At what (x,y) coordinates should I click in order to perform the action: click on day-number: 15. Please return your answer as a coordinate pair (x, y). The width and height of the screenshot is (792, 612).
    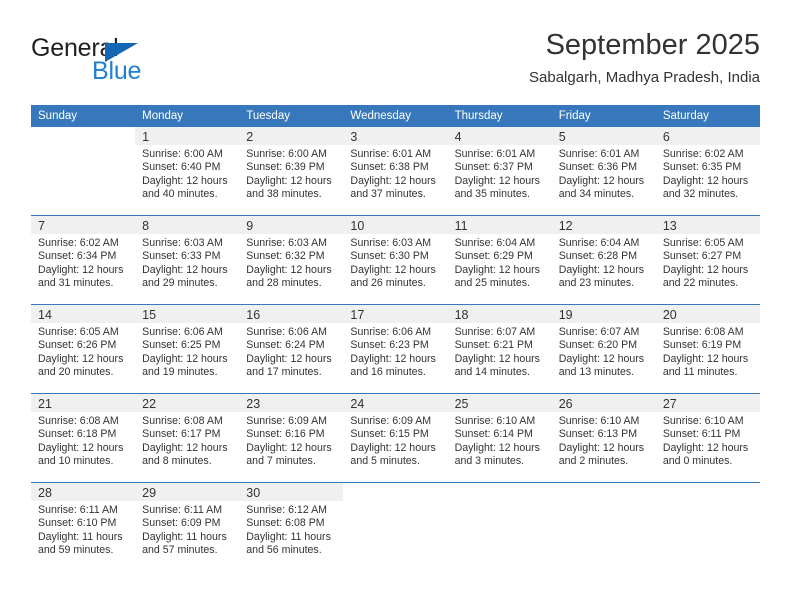
    Looking at the image, I should click on (149, 315).